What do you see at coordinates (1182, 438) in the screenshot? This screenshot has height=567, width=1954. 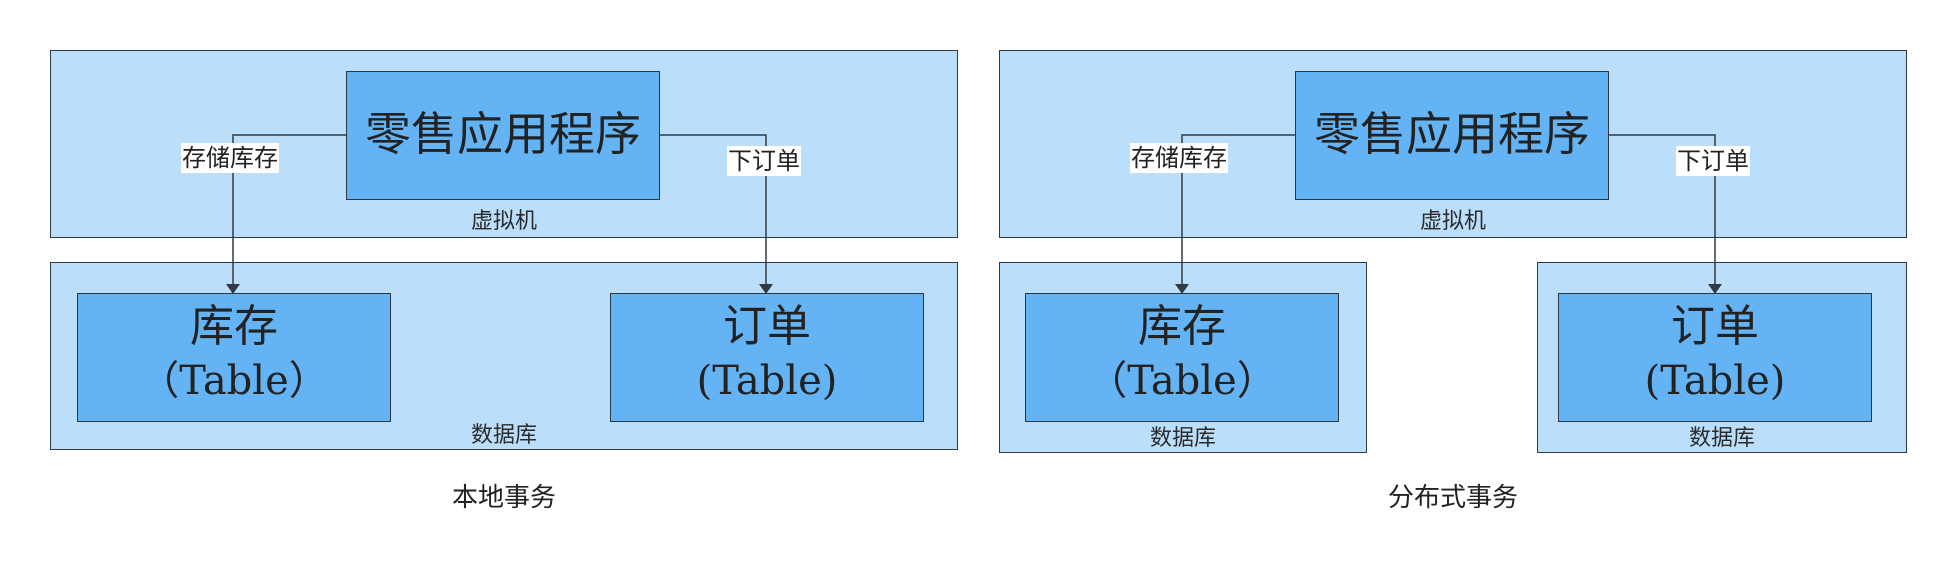 I see `right-inventory-db-label: 数据库` at bounding box center [1182, 438].